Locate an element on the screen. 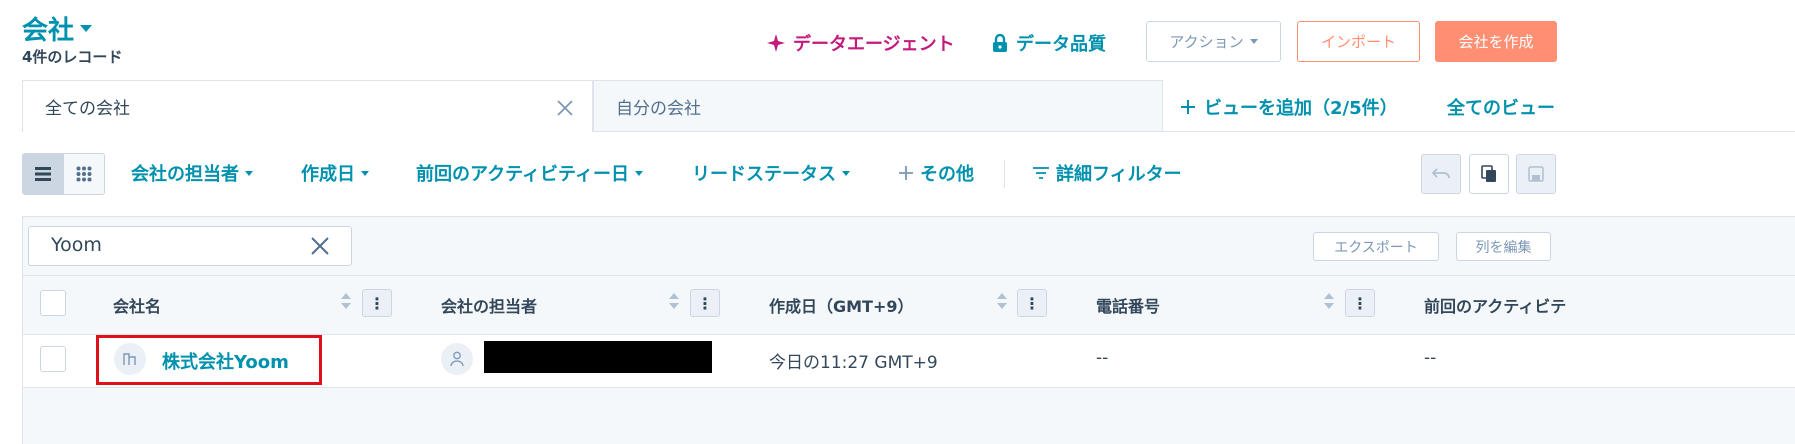  copy-icon is located at coordinates (1488, 173).